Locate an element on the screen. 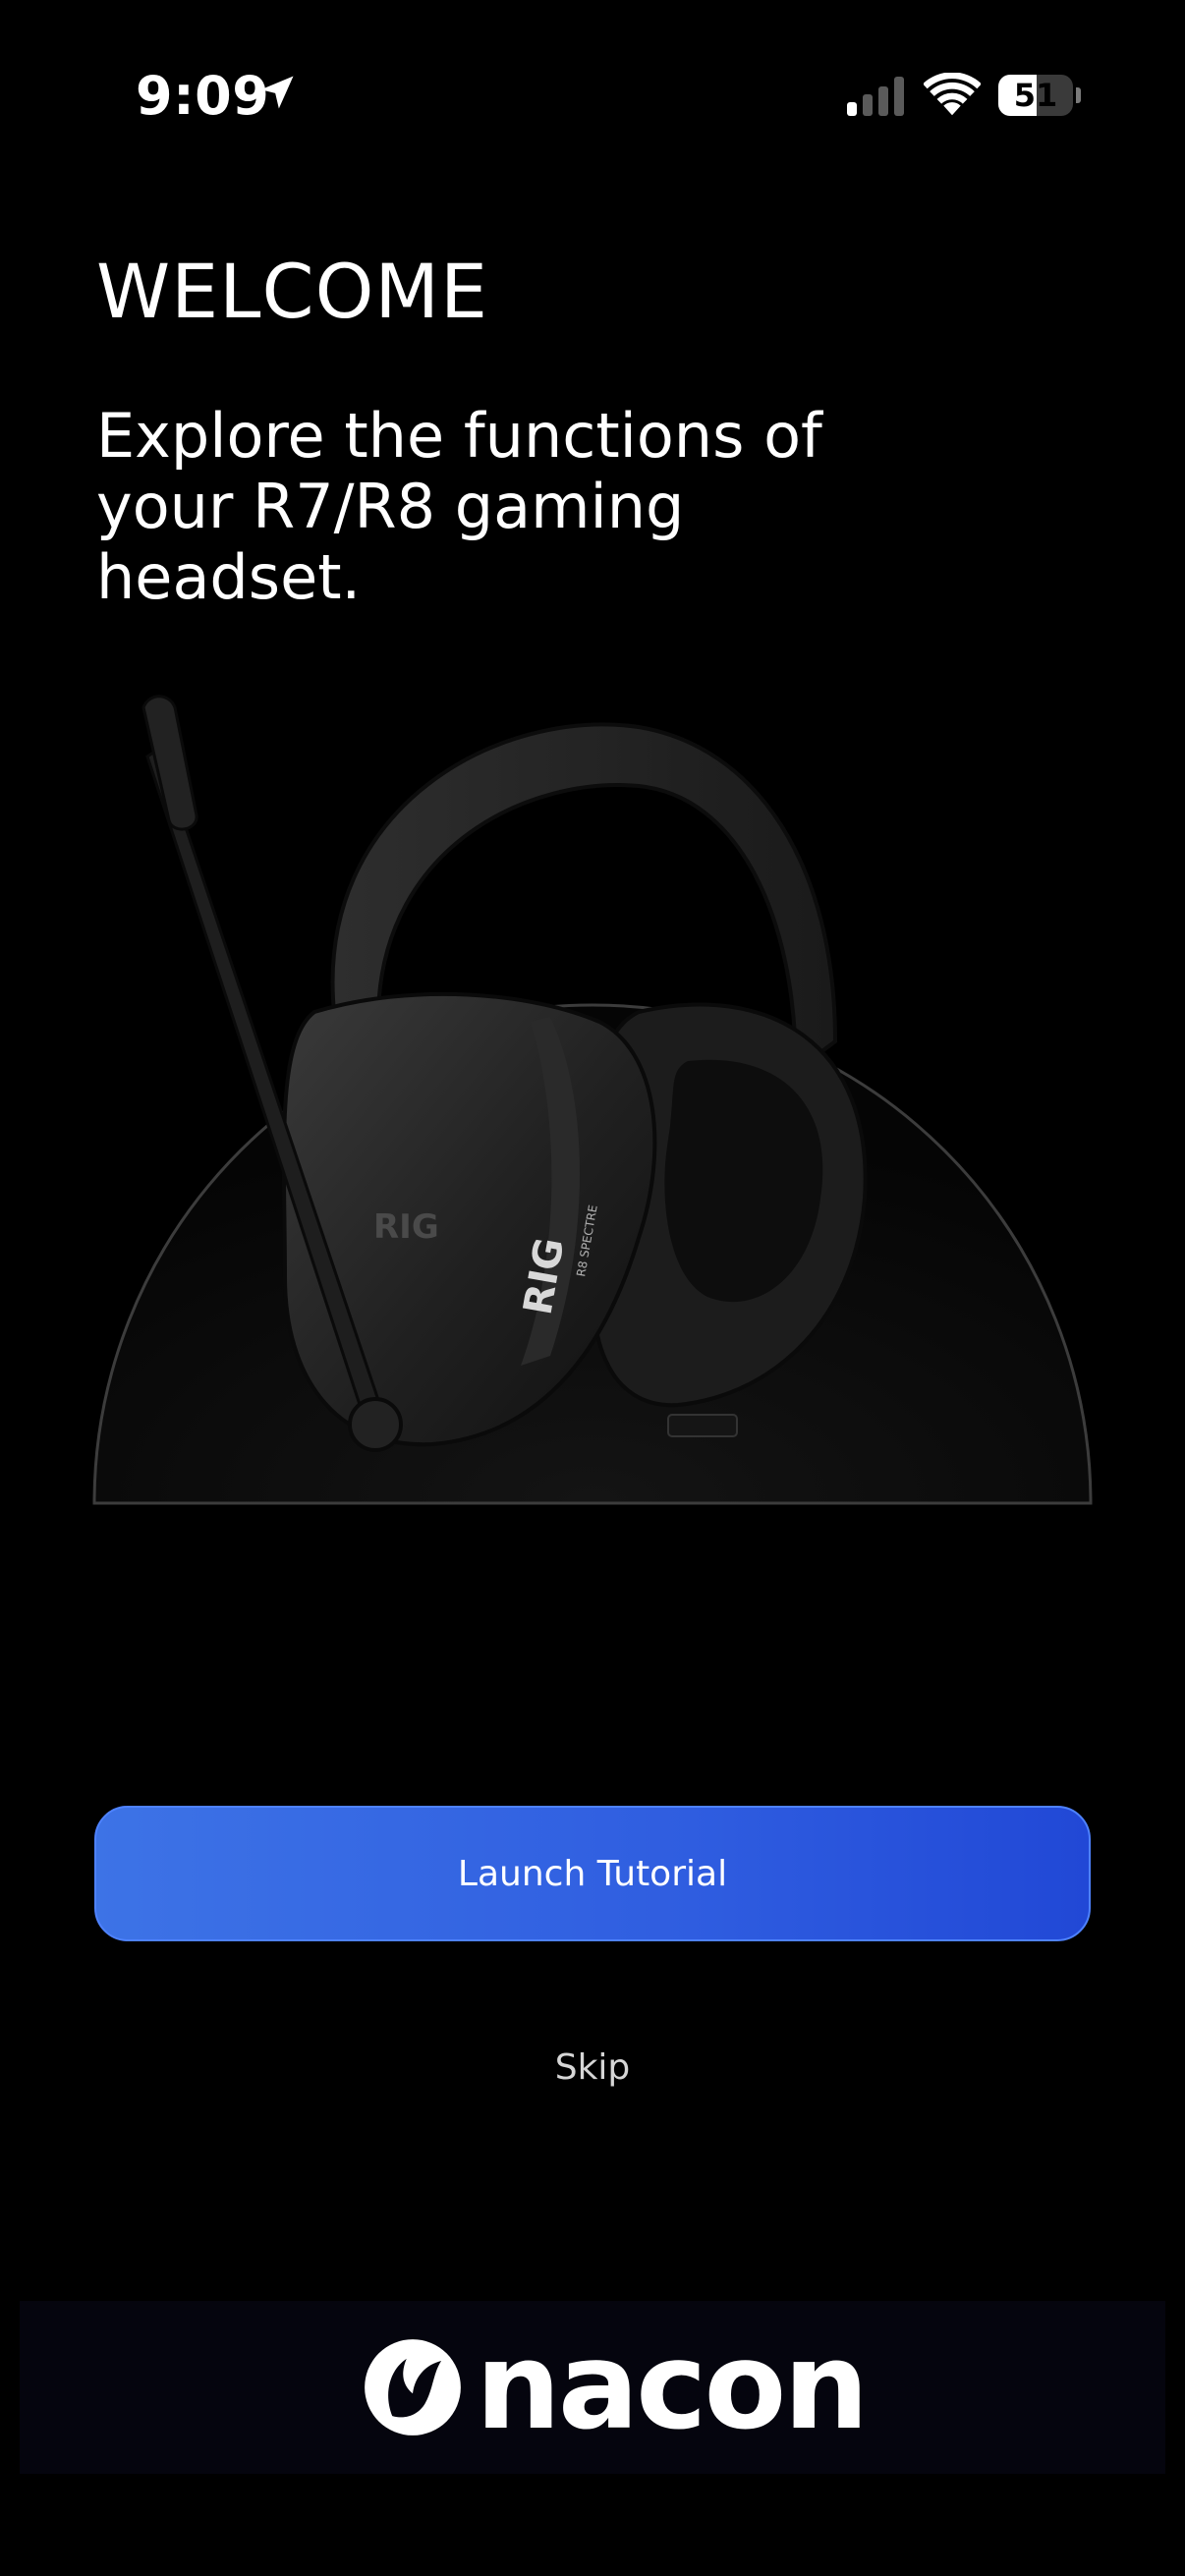 This screenshot has height=2576, width=1185. nacon-logo-icon is located at coordinates (413, 2387).